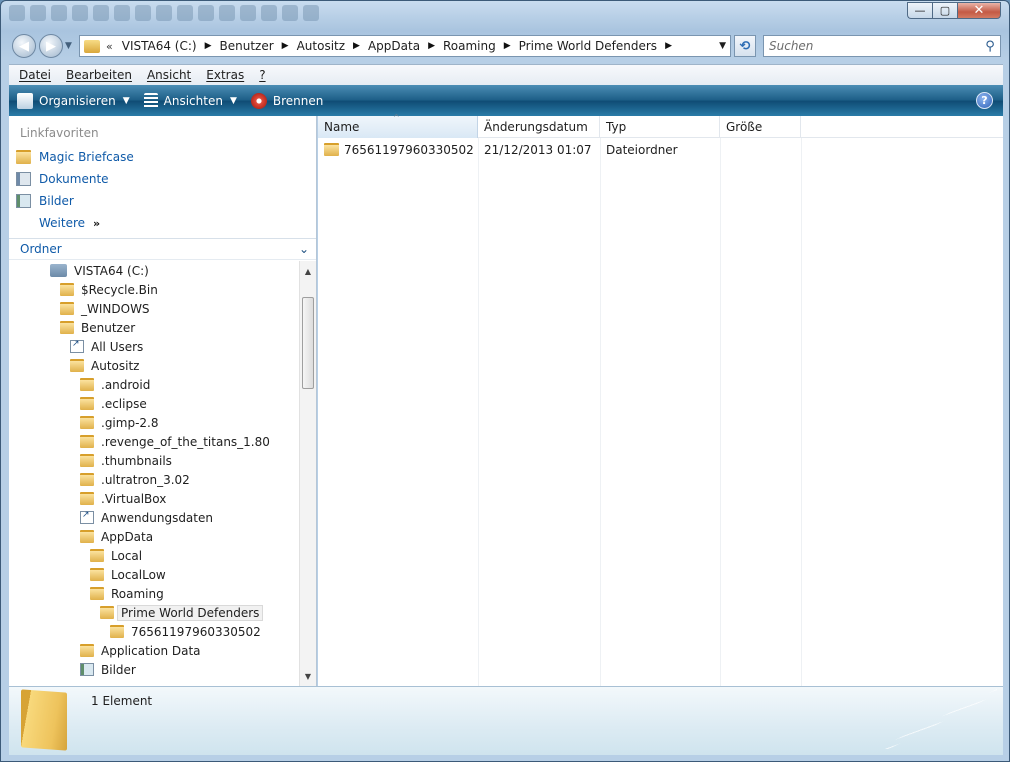 The height and width of the screenshot is (762, 1010). What do you see at coordinates (99, 270) in the screenshot?
I see `tree-item: VISTA64 (C:)` at bounding box center [99, 270].